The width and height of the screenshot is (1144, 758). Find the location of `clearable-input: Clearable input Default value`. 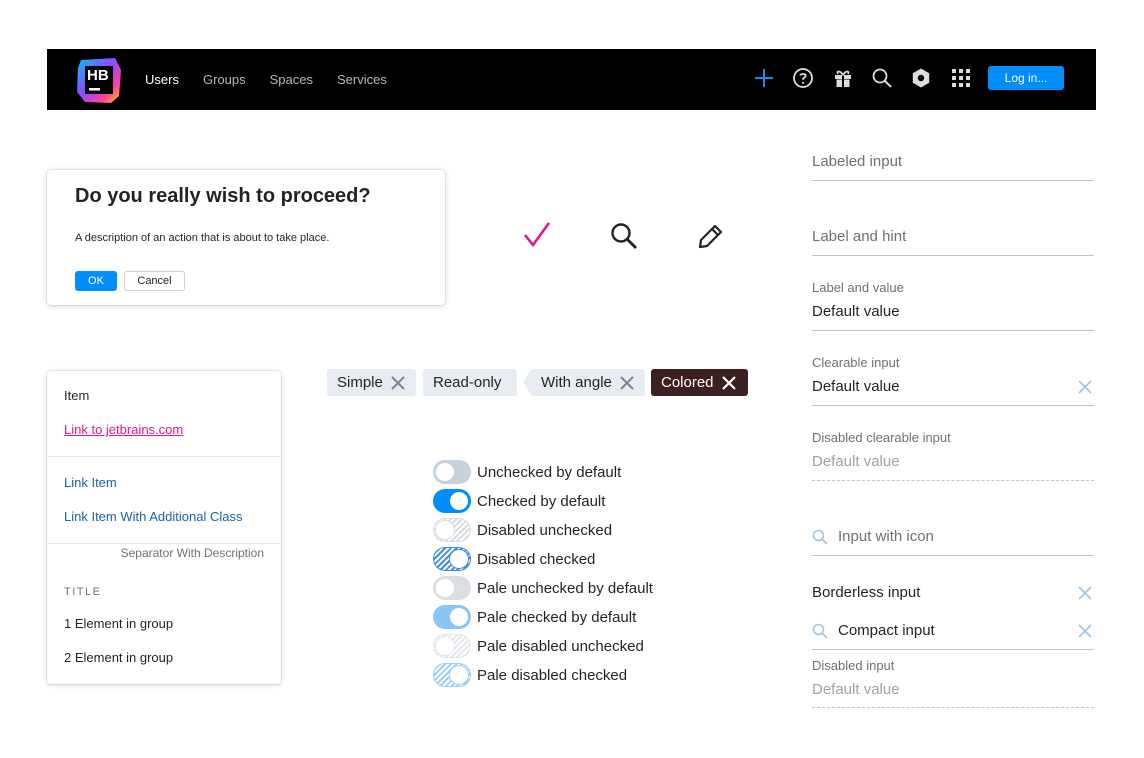

clearable-input: Clearable input Default value is located at coordinates (953, 381).